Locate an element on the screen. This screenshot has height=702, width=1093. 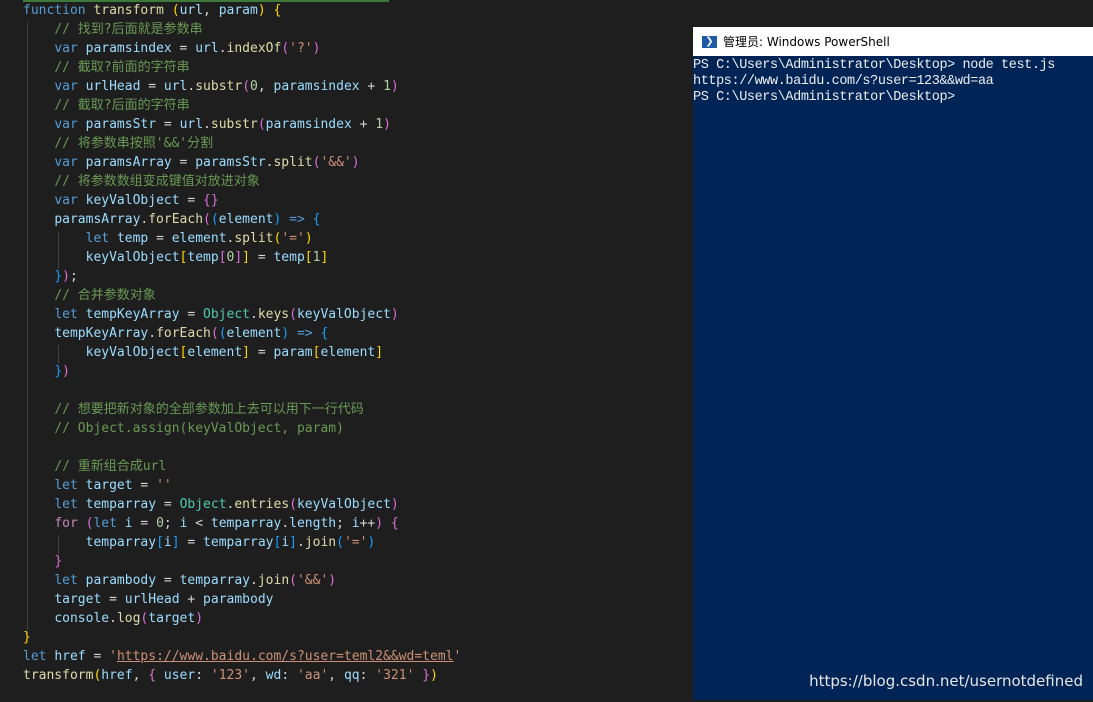
code-token: entries is located at coordinates (262, 504).